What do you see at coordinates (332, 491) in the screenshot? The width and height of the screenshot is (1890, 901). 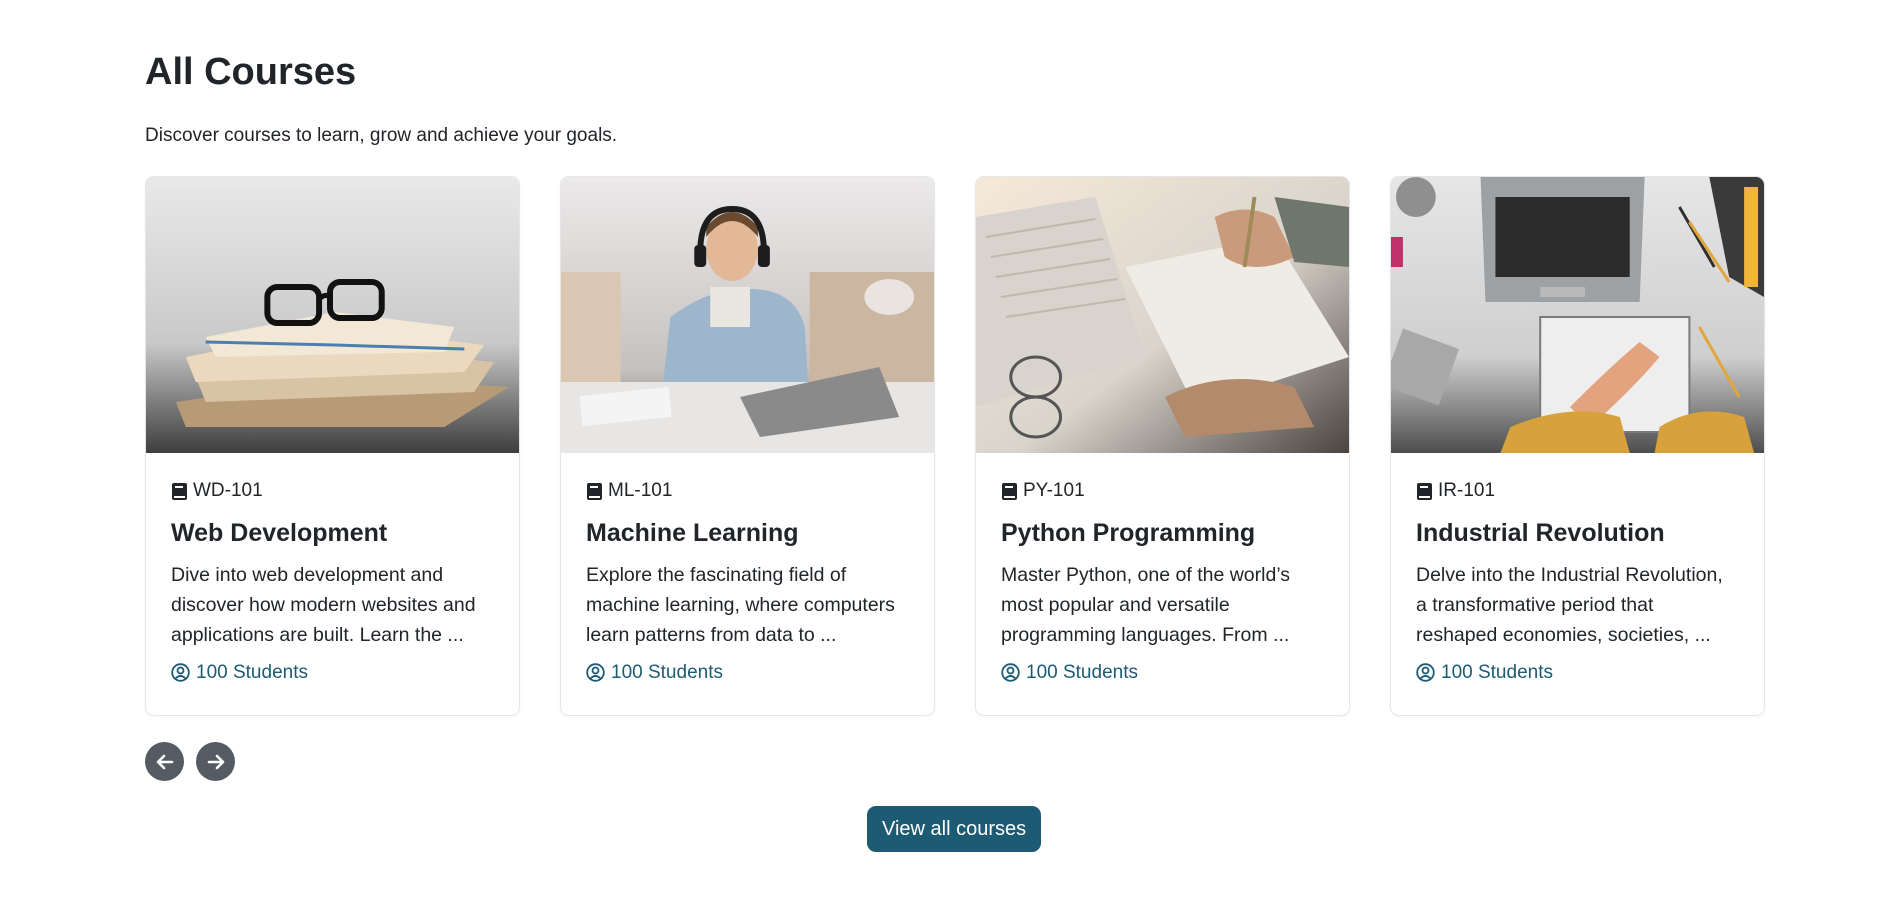 I see `course-code: WD-101` at bounding box center [332, 491].